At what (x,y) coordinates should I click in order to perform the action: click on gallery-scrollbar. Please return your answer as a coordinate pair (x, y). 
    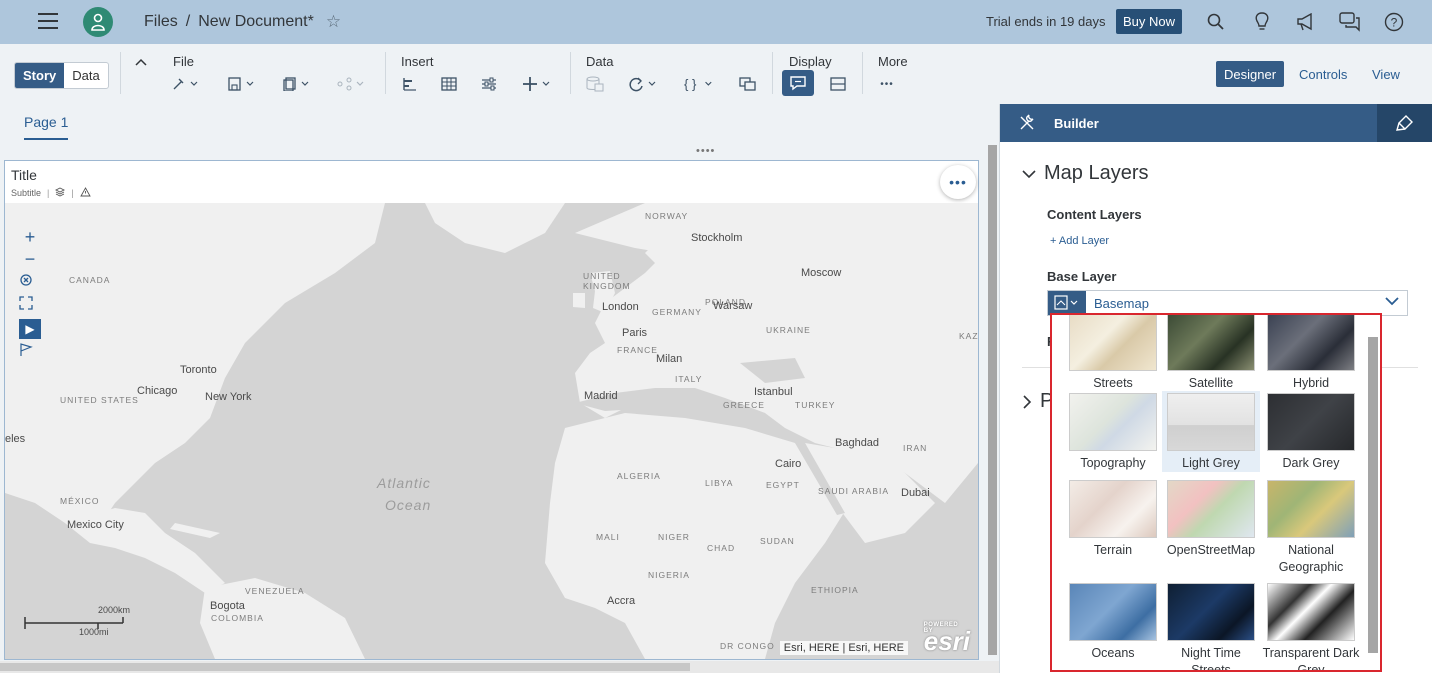
    Looking at the image, I should click on (1373, 495).